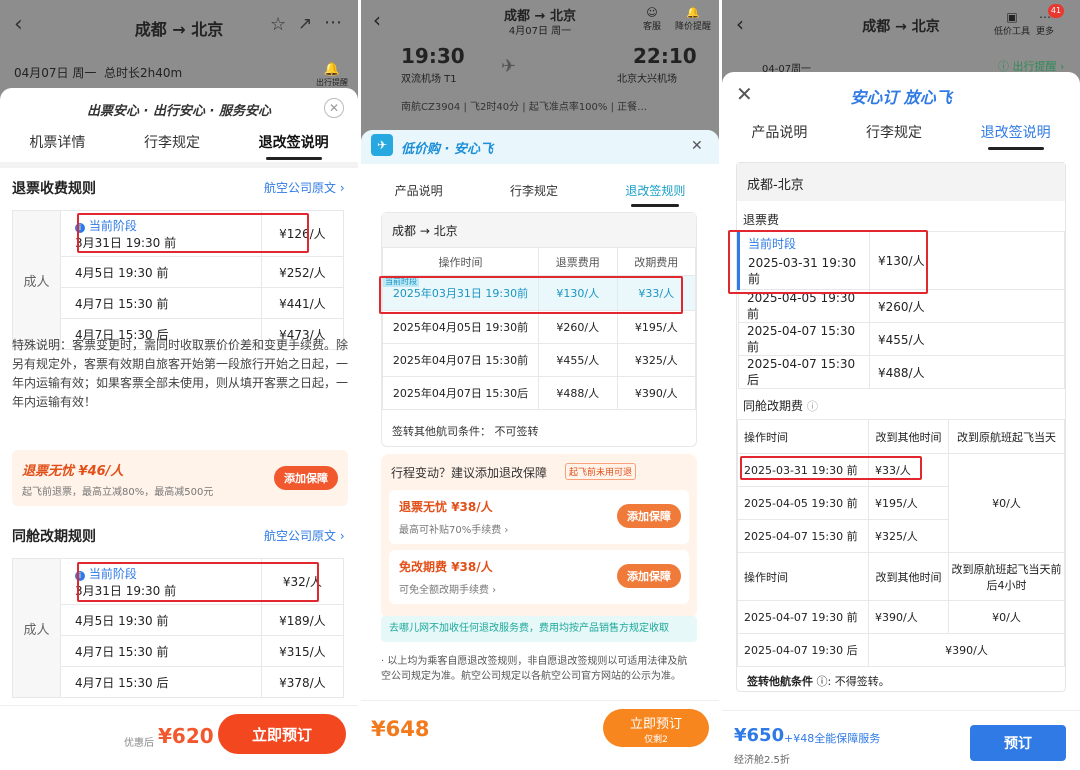 This screenshot has width=1080, height=770. What do you see at coordinates (832, 738) in the screenshot?
I see `service-addon: +¥48全能保障服务` at bounding box center [832, 738].